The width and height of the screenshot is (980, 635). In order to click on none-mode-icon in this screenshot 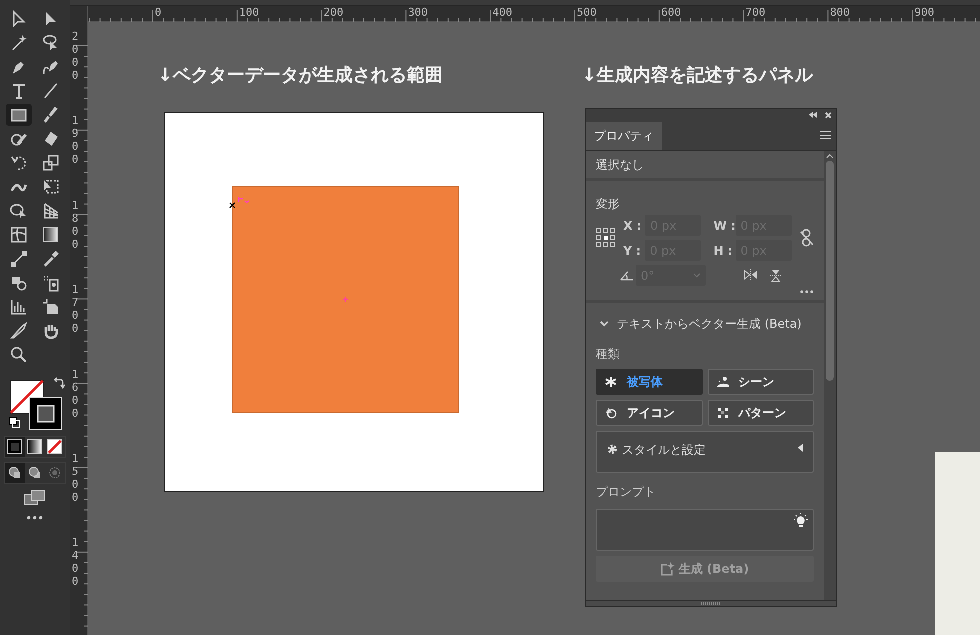, I will do `click(55, 447)`.